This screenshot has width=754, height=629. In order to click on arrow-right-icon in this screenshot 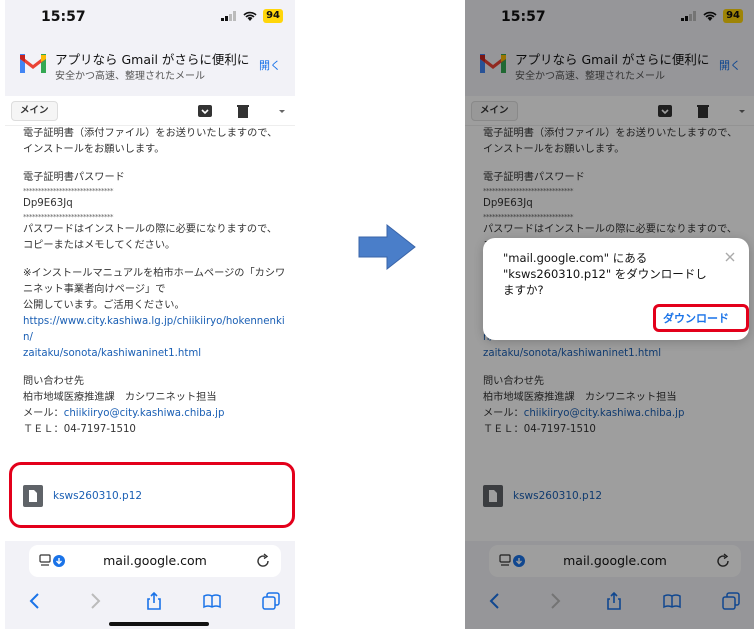, I will do `click(387, 247)`.